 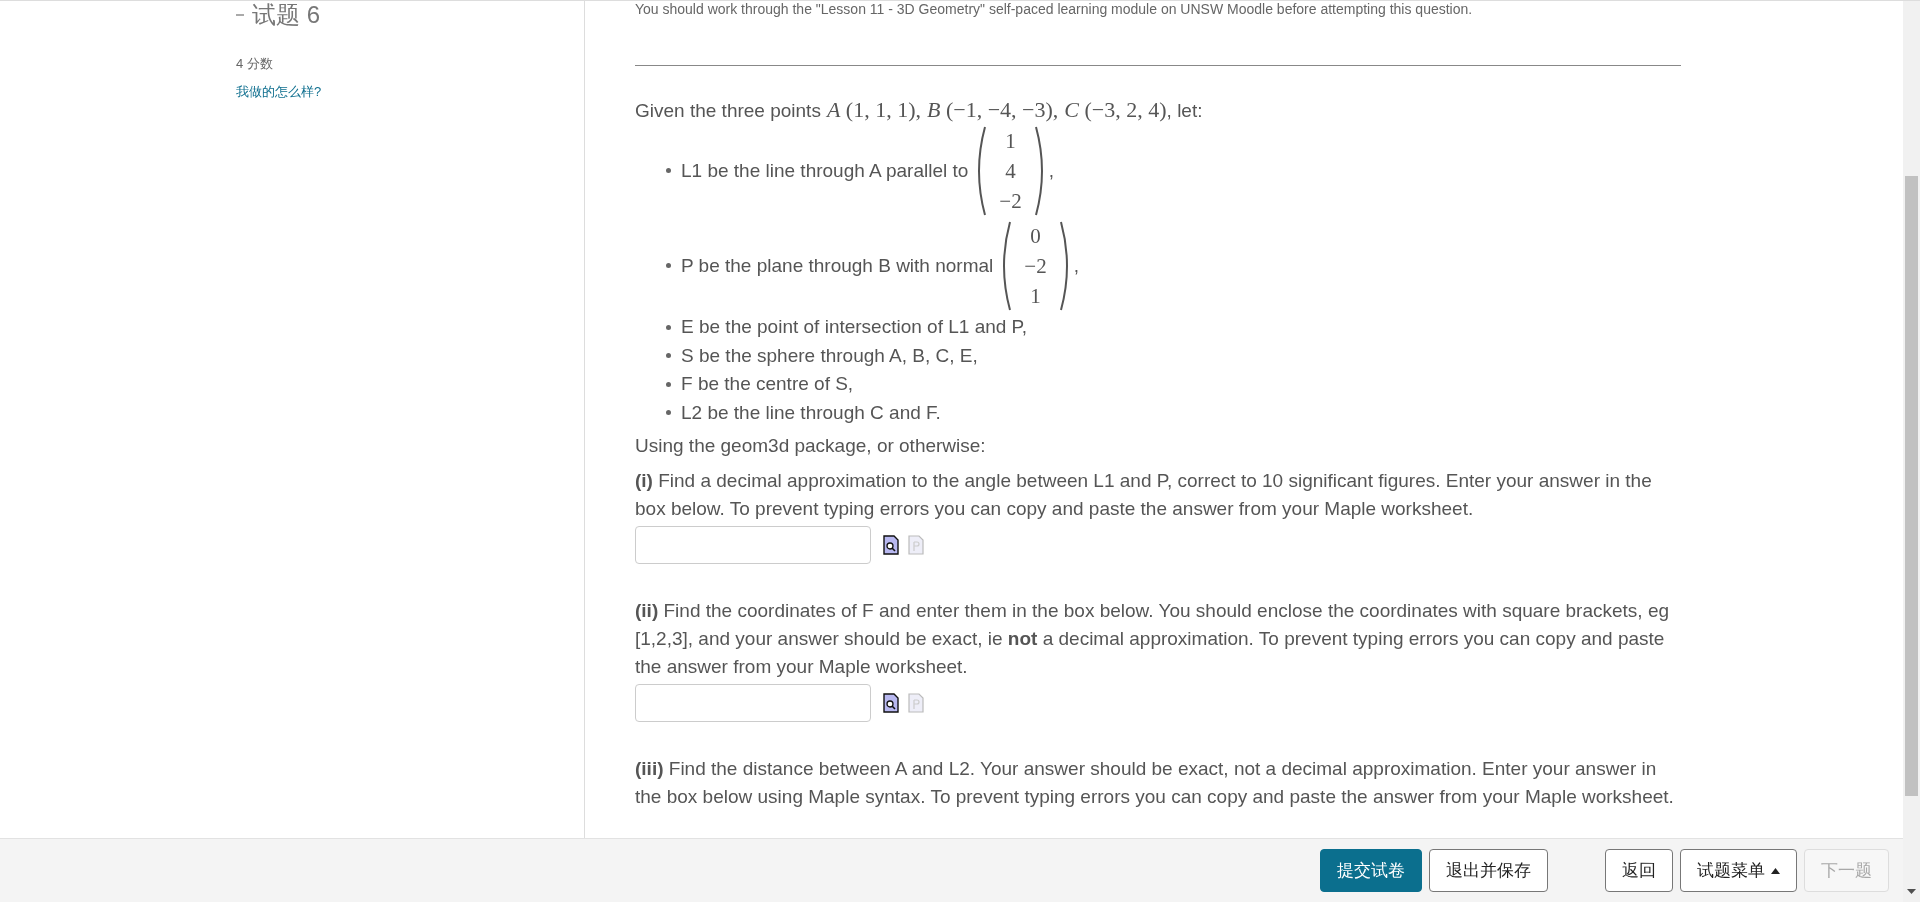 What do you see at coordinates (410, 91) in the screenshot?
I see `feedback-link: 我做的怎么样?` at bounding box center [410, 91].